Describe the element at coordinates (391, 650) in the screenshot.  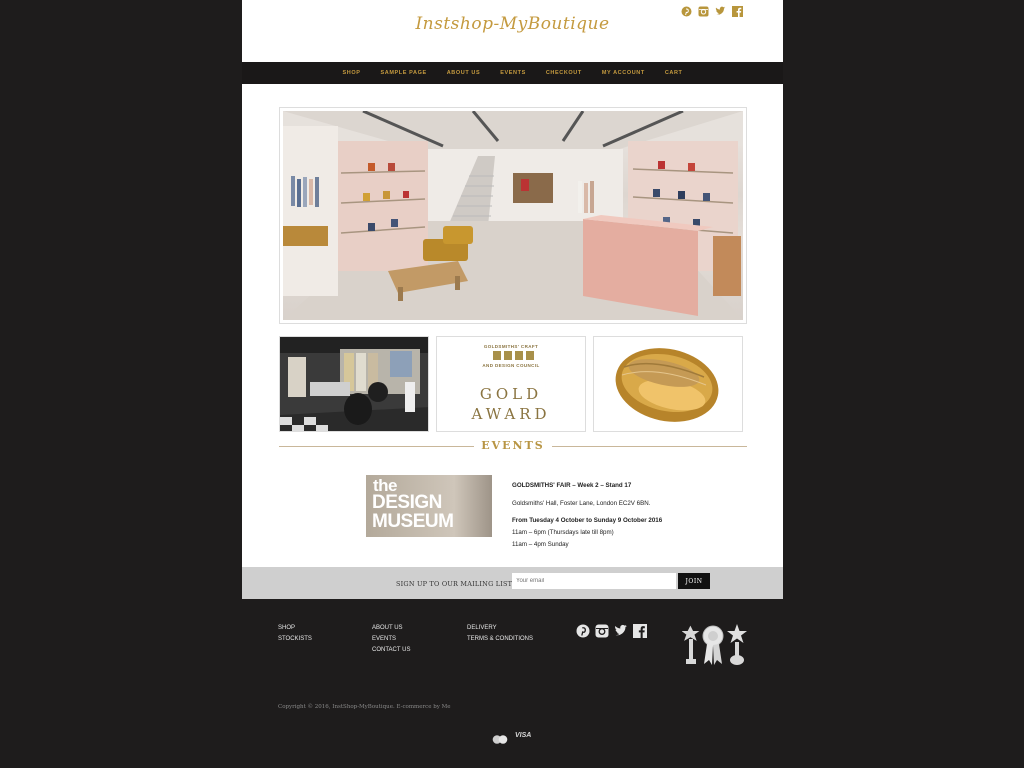
I see `footer-link-contact-us: CONTACT US` at that location.